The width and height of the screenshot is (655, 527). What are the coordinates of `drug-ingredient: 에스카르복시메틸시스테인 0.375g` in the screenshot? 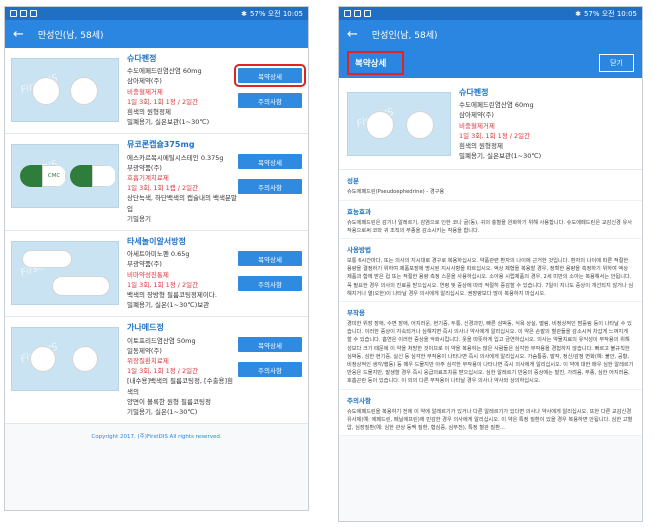 It's located at (175, 157).